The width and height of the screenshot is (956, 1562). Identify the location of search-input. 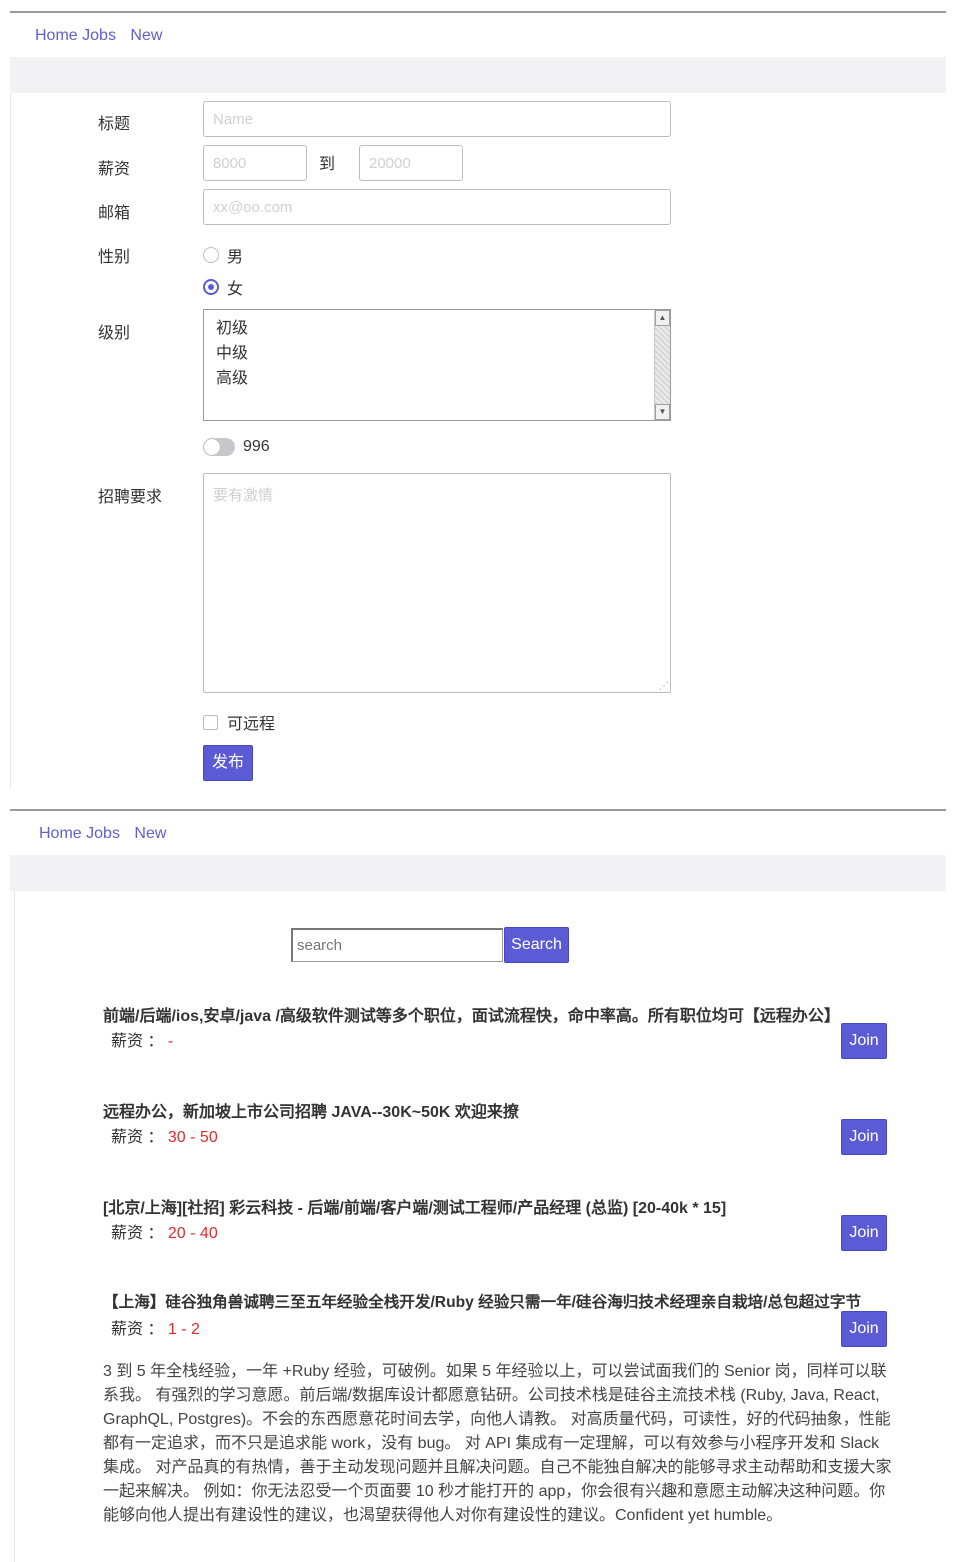
(397, 945).